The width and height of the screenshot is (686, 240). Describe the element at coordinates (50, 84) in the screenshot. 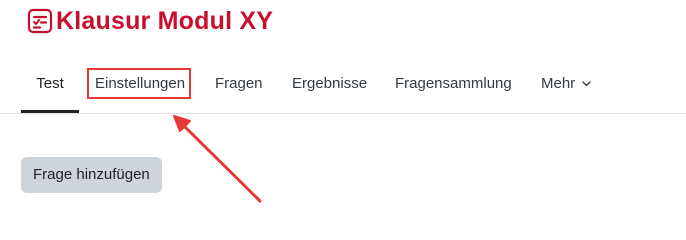

I see `tab-test: Test` at that location.